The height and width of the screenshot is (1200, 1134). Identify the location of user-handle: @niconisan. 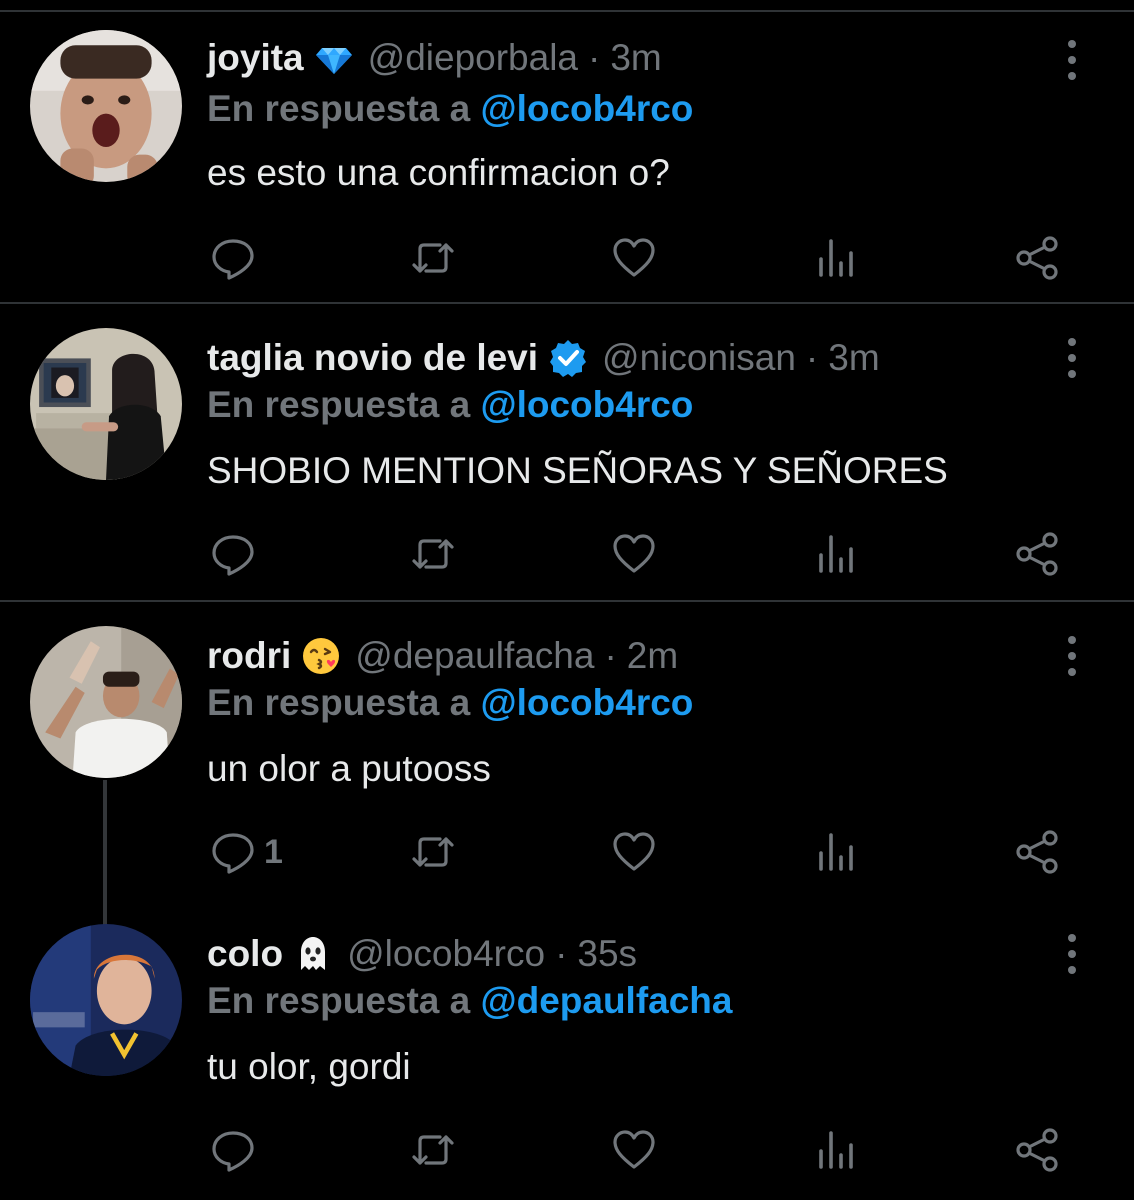
(699, 358).